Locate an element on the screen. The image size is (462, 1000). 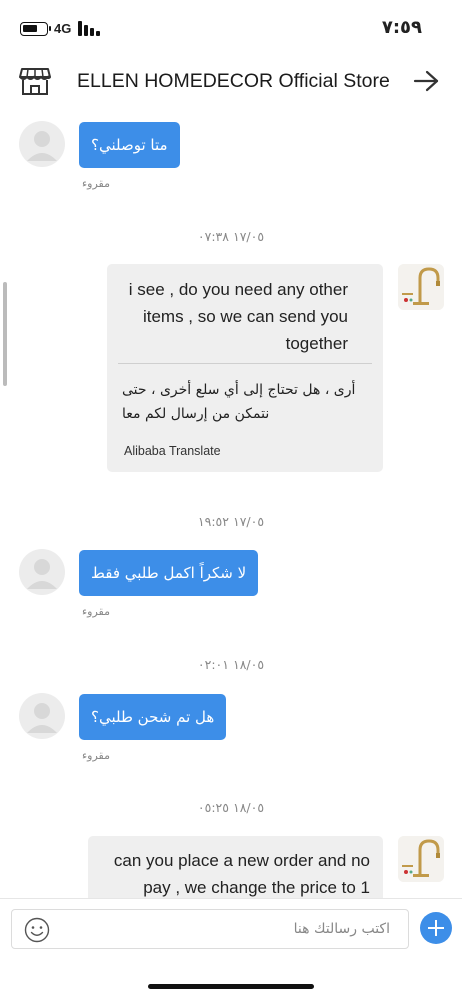
message-input is located at coordinates (231, 929).